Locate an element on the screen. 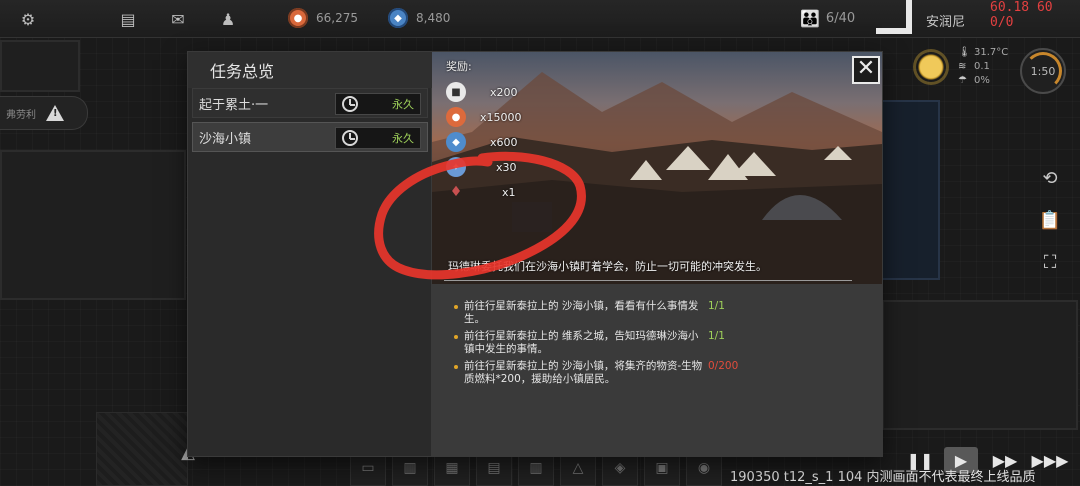  corner-marker is located at coordinates (894, 17).